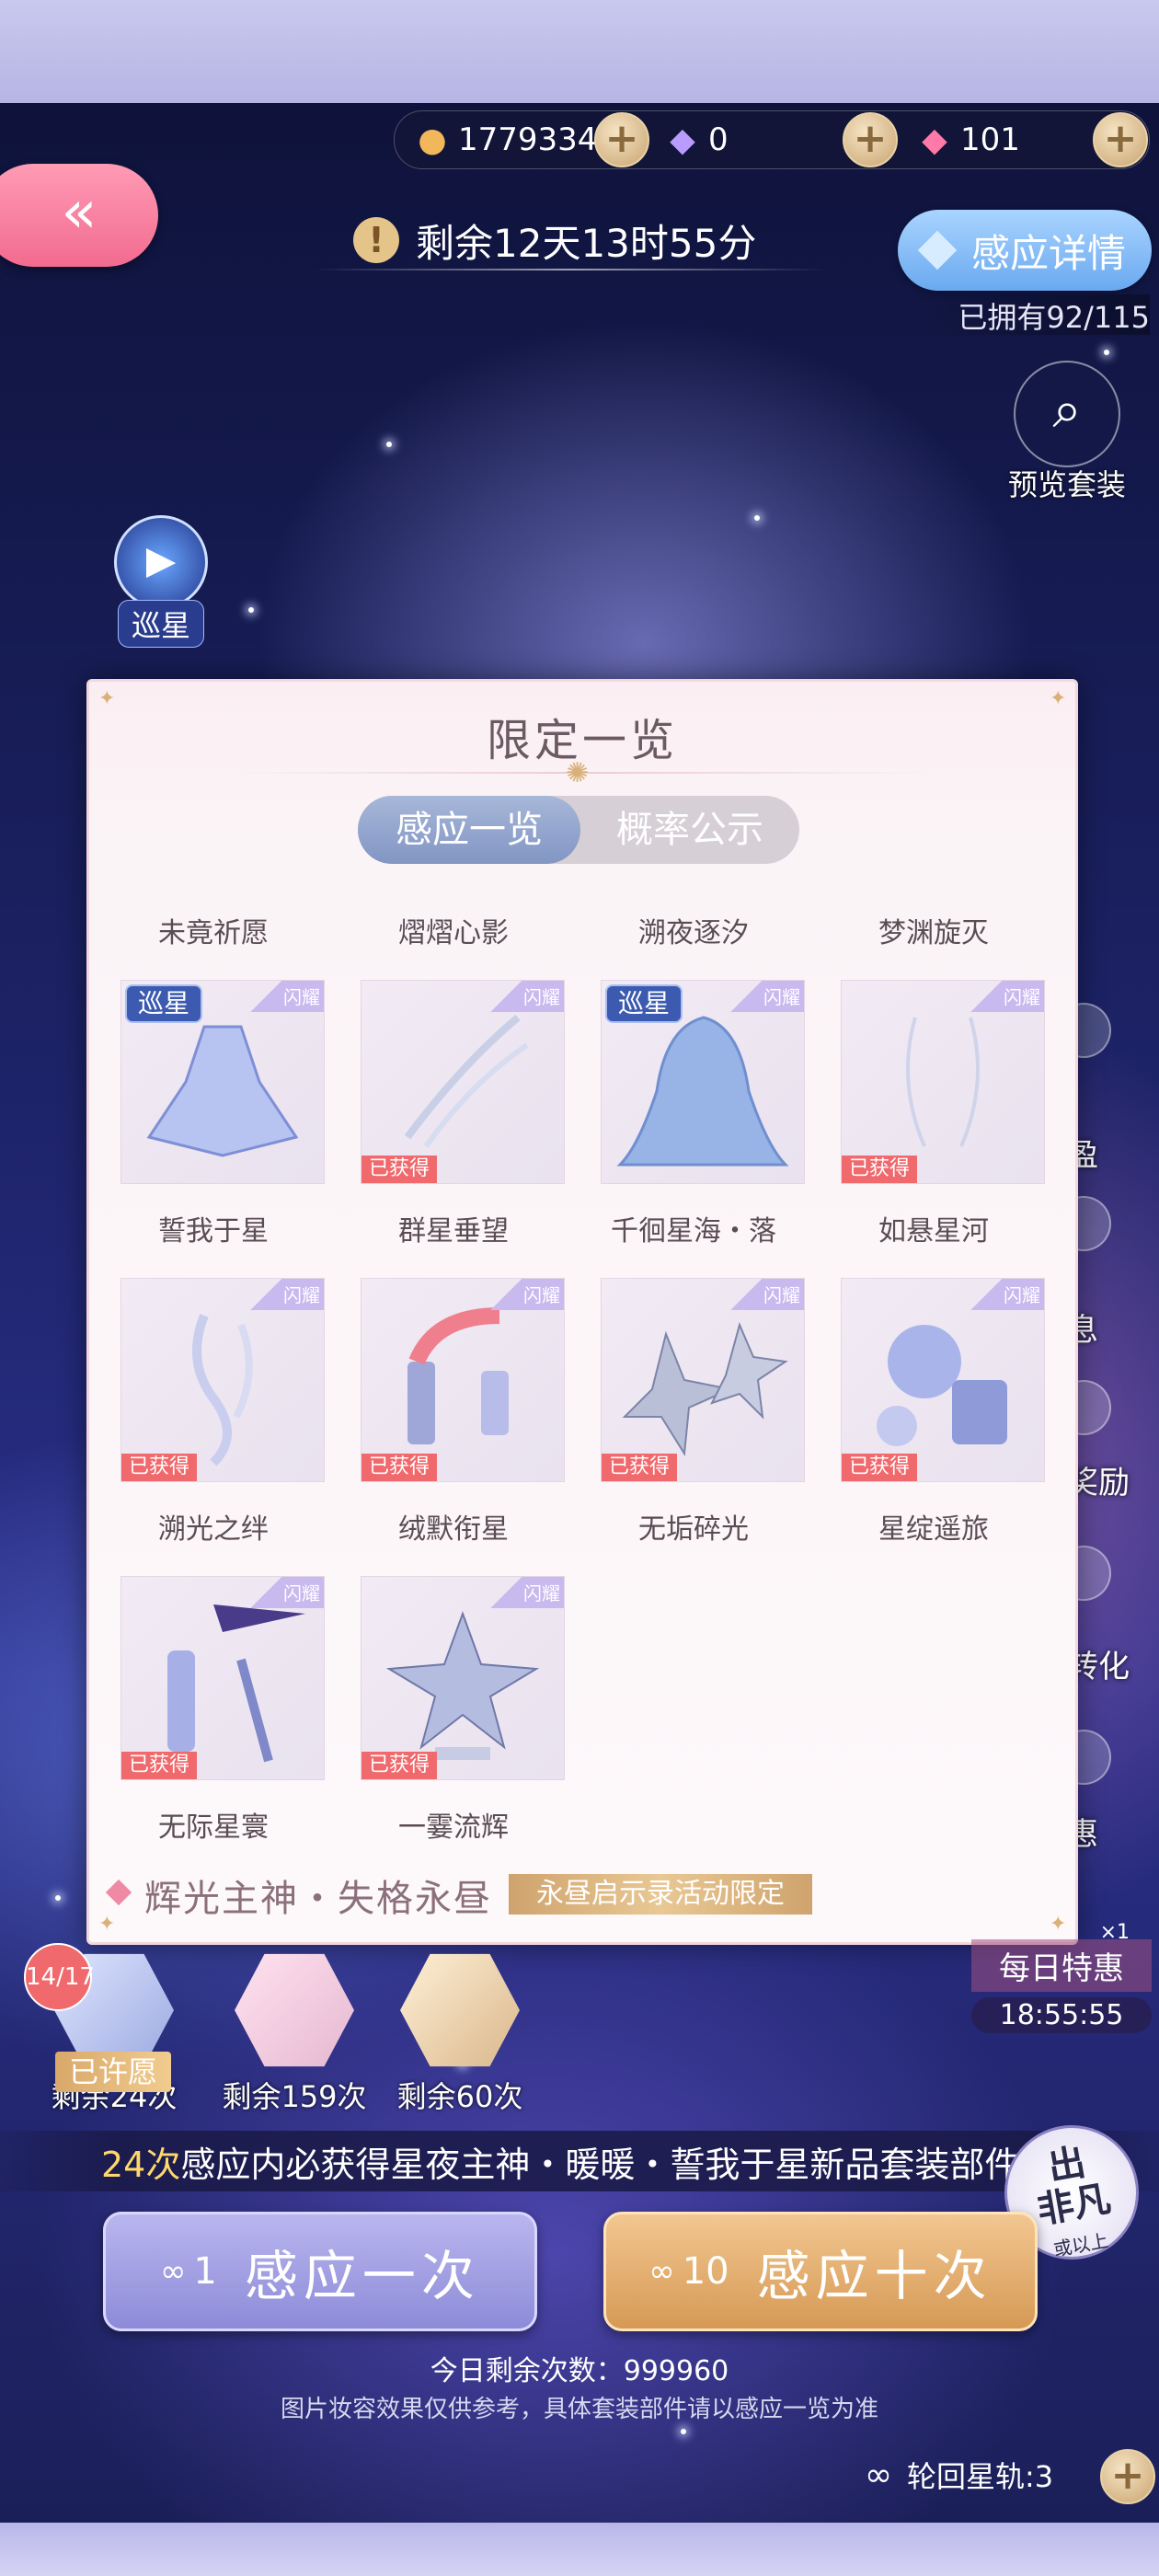 Image resolution: width=1159 pixels, height=2576 pixels. I want to click on guarantee-text: 24次感应内必获得星夜主神・暖暖・誓我于星新品套装部件, so click(560, 2161).